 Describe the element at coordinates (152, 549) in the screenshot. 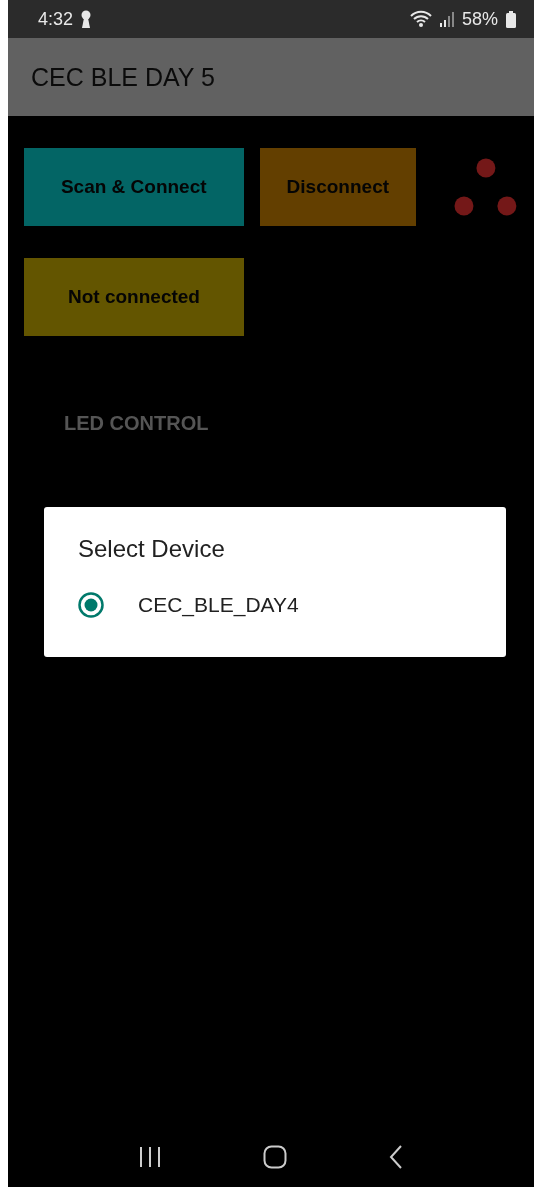

I see `dialog-title: Select Device` at that location.